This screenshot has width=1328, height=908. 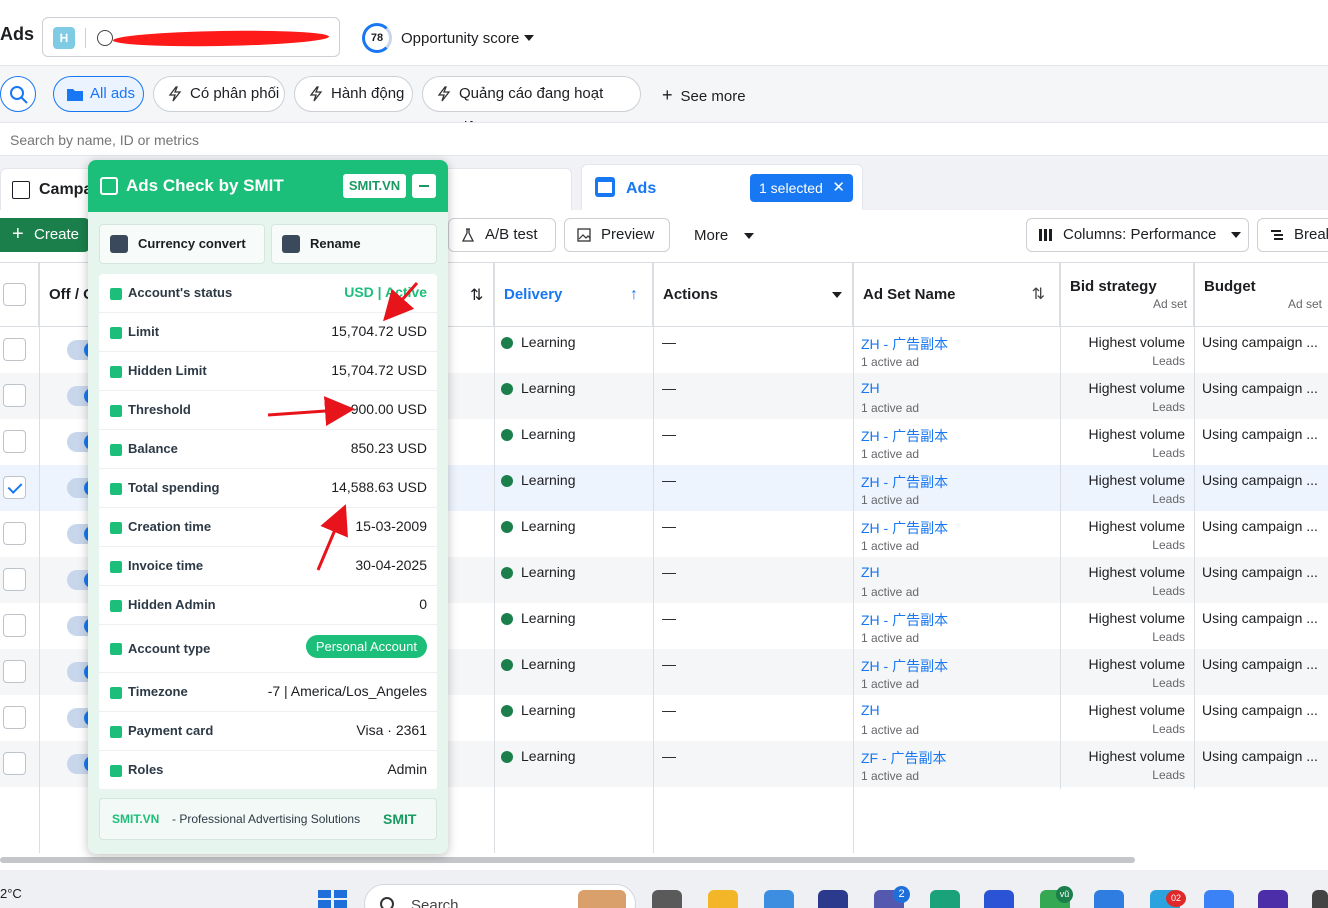 What do you see at coordinates (377, 38) in the screenshot?
I see `opportunity-score-ring: 78` at bounding box center [377, 38].